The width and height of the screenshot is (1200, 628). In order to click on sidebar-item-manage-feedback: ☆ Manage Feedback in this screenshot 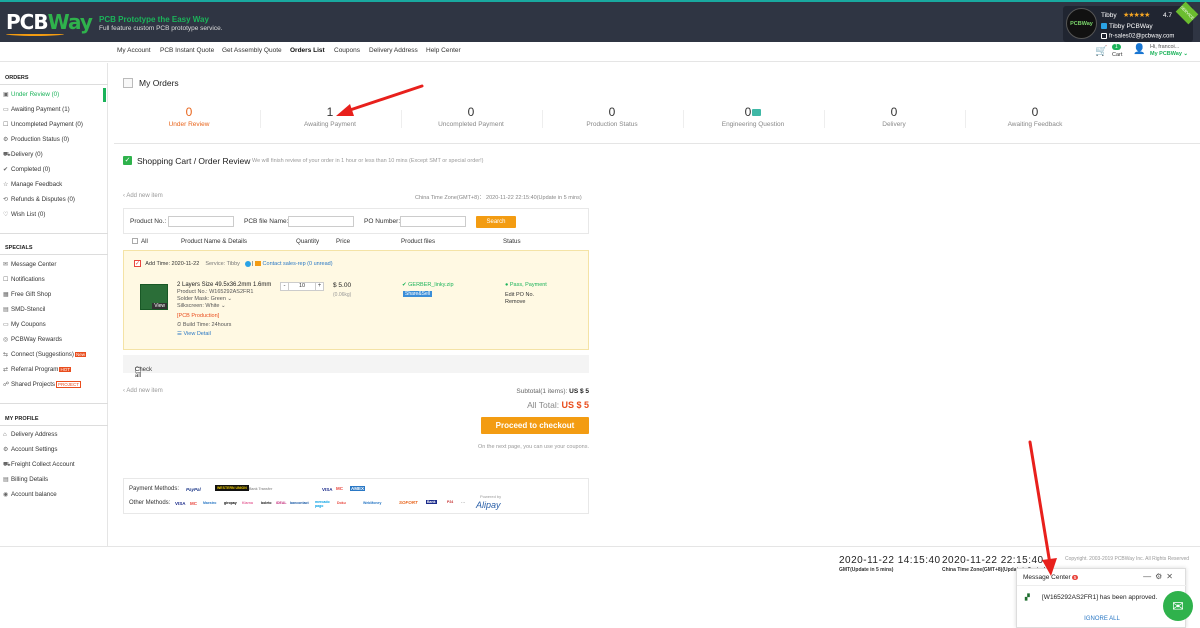, I will do `click(32, 184)`.